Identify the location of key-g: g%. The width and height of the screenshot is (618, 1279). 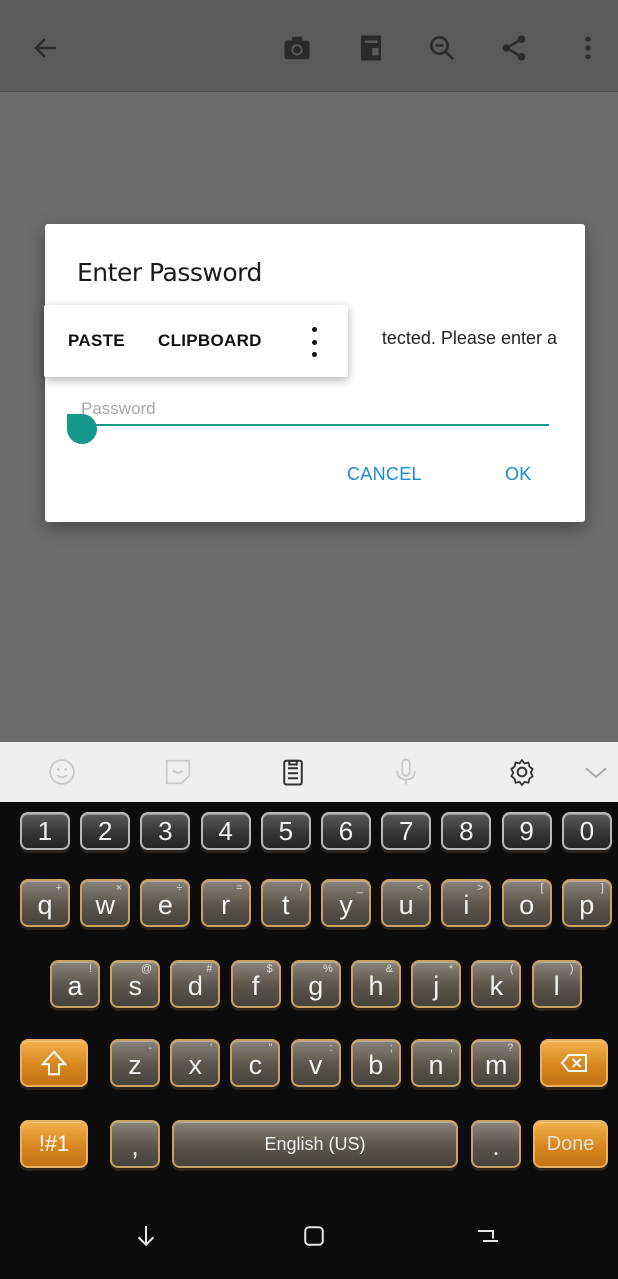
(315, 984).